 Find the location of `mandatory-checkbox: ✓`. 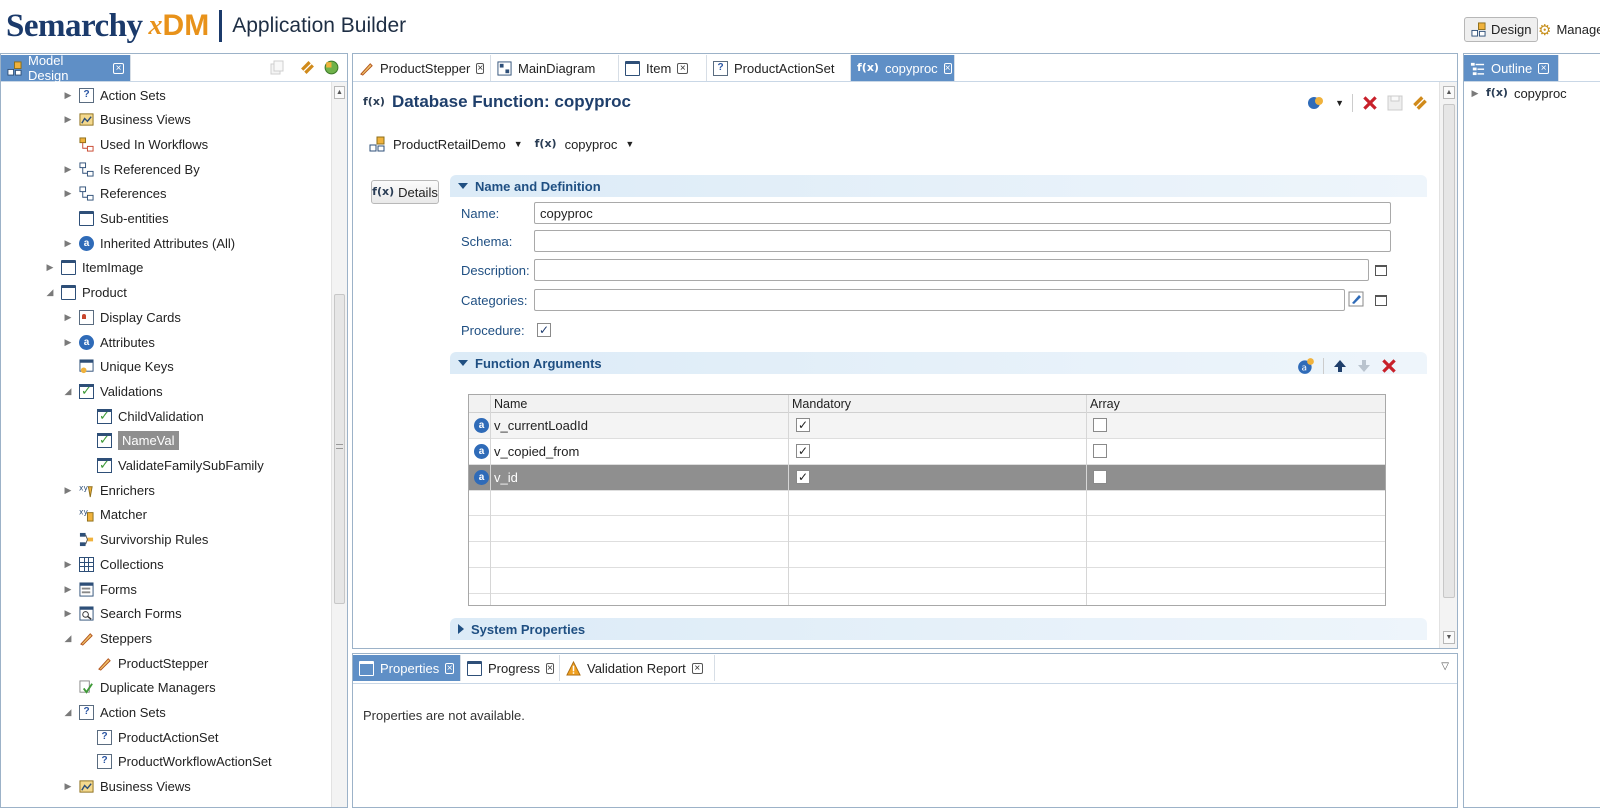

mandatory-checkbox: ✓ is located at coordinates (803, 450).